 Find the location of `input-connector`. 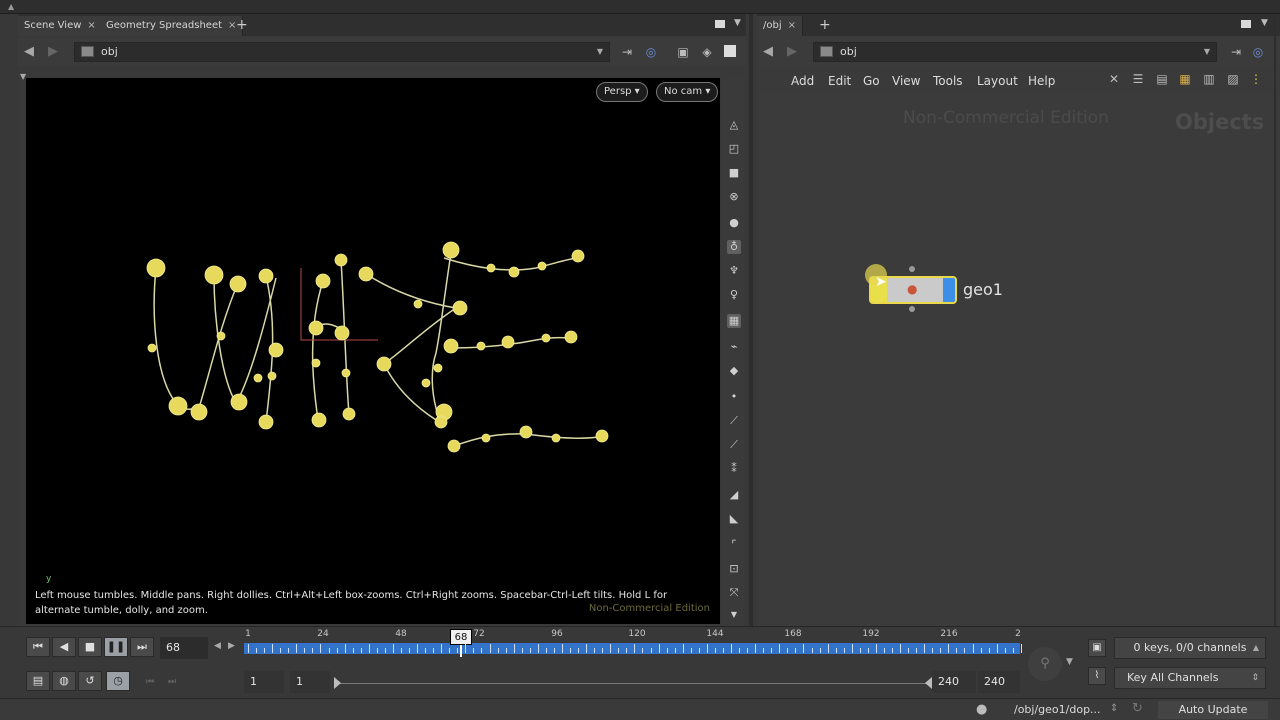

input-connector is located at coordinates (912, 269).